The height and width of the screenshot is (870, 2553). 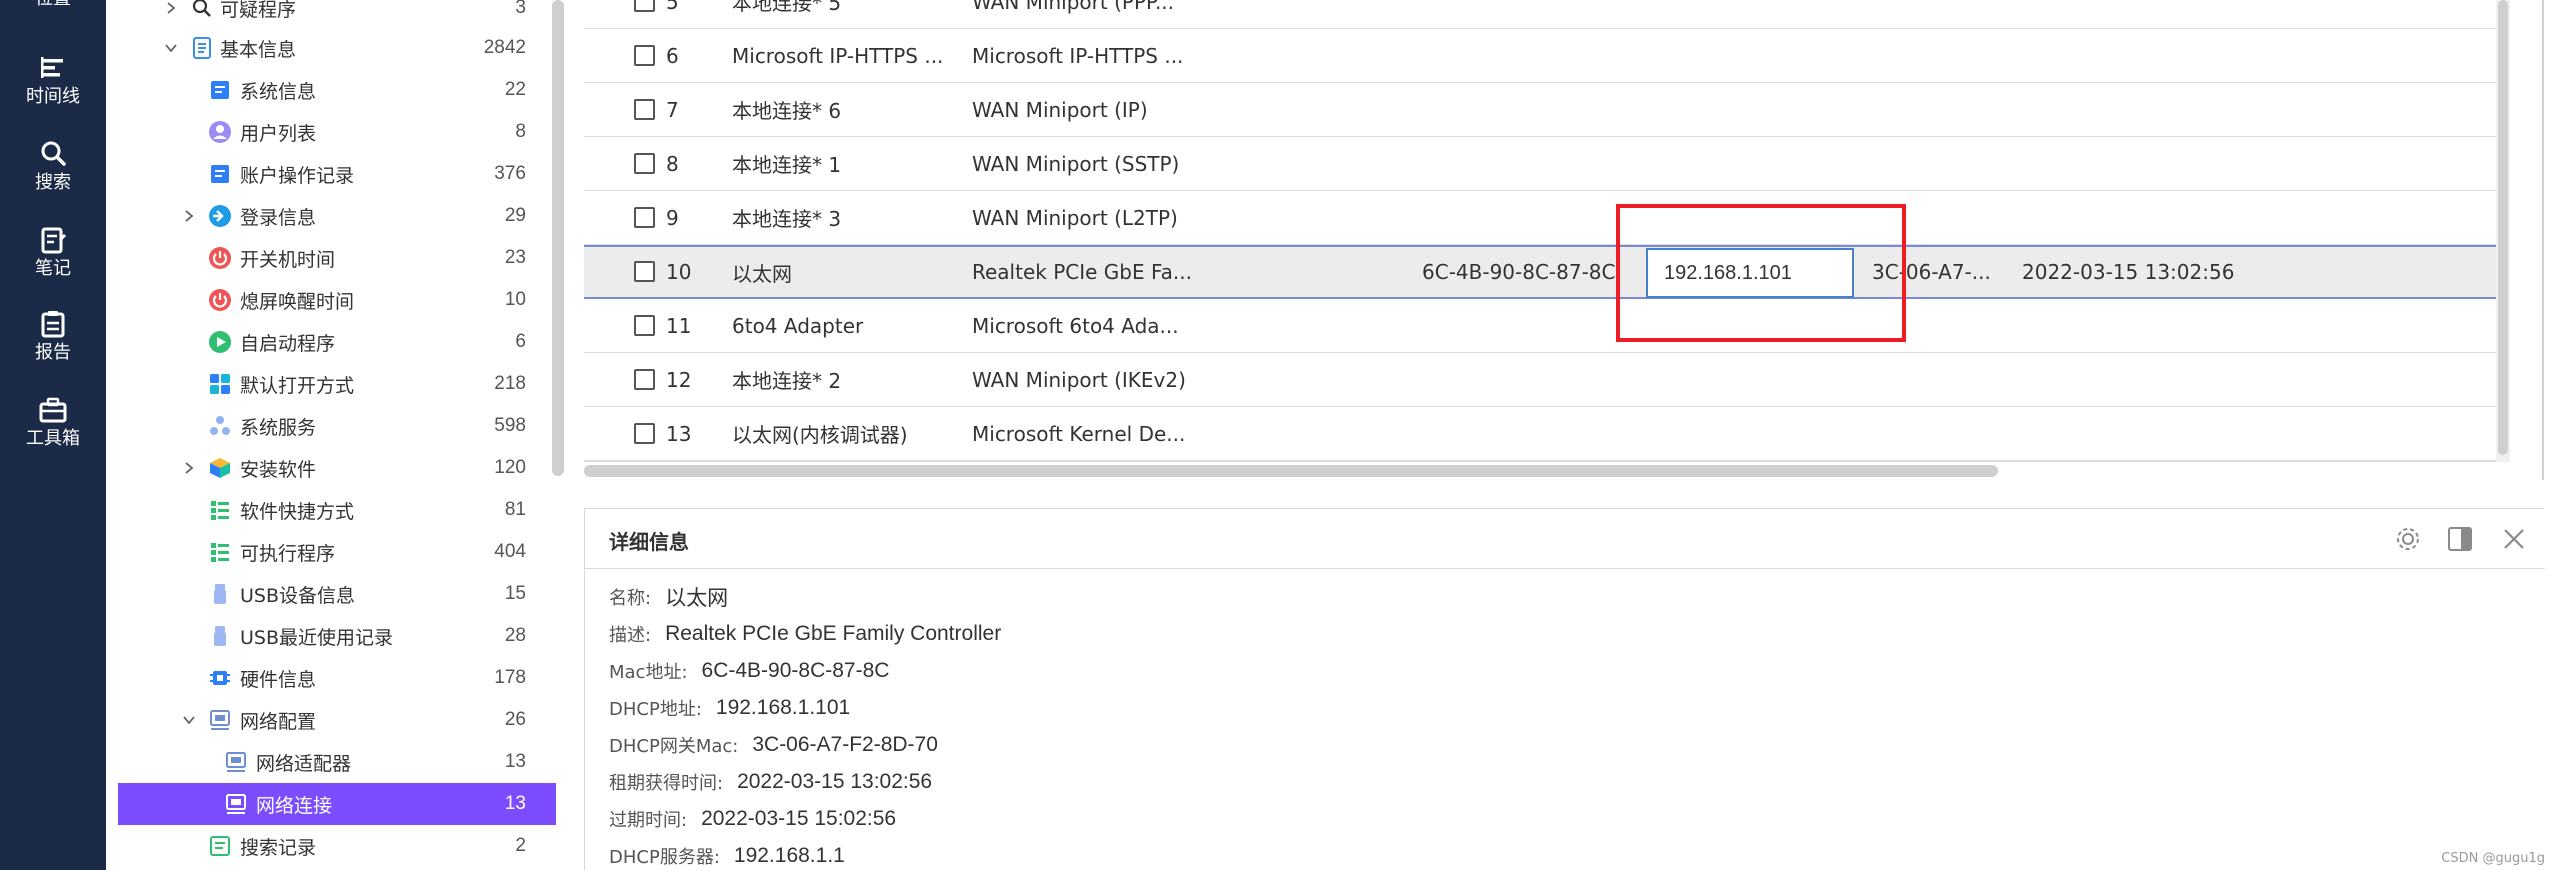 I want to click on row-name: 以太网(内核调试器), so click(x=820, y=435).